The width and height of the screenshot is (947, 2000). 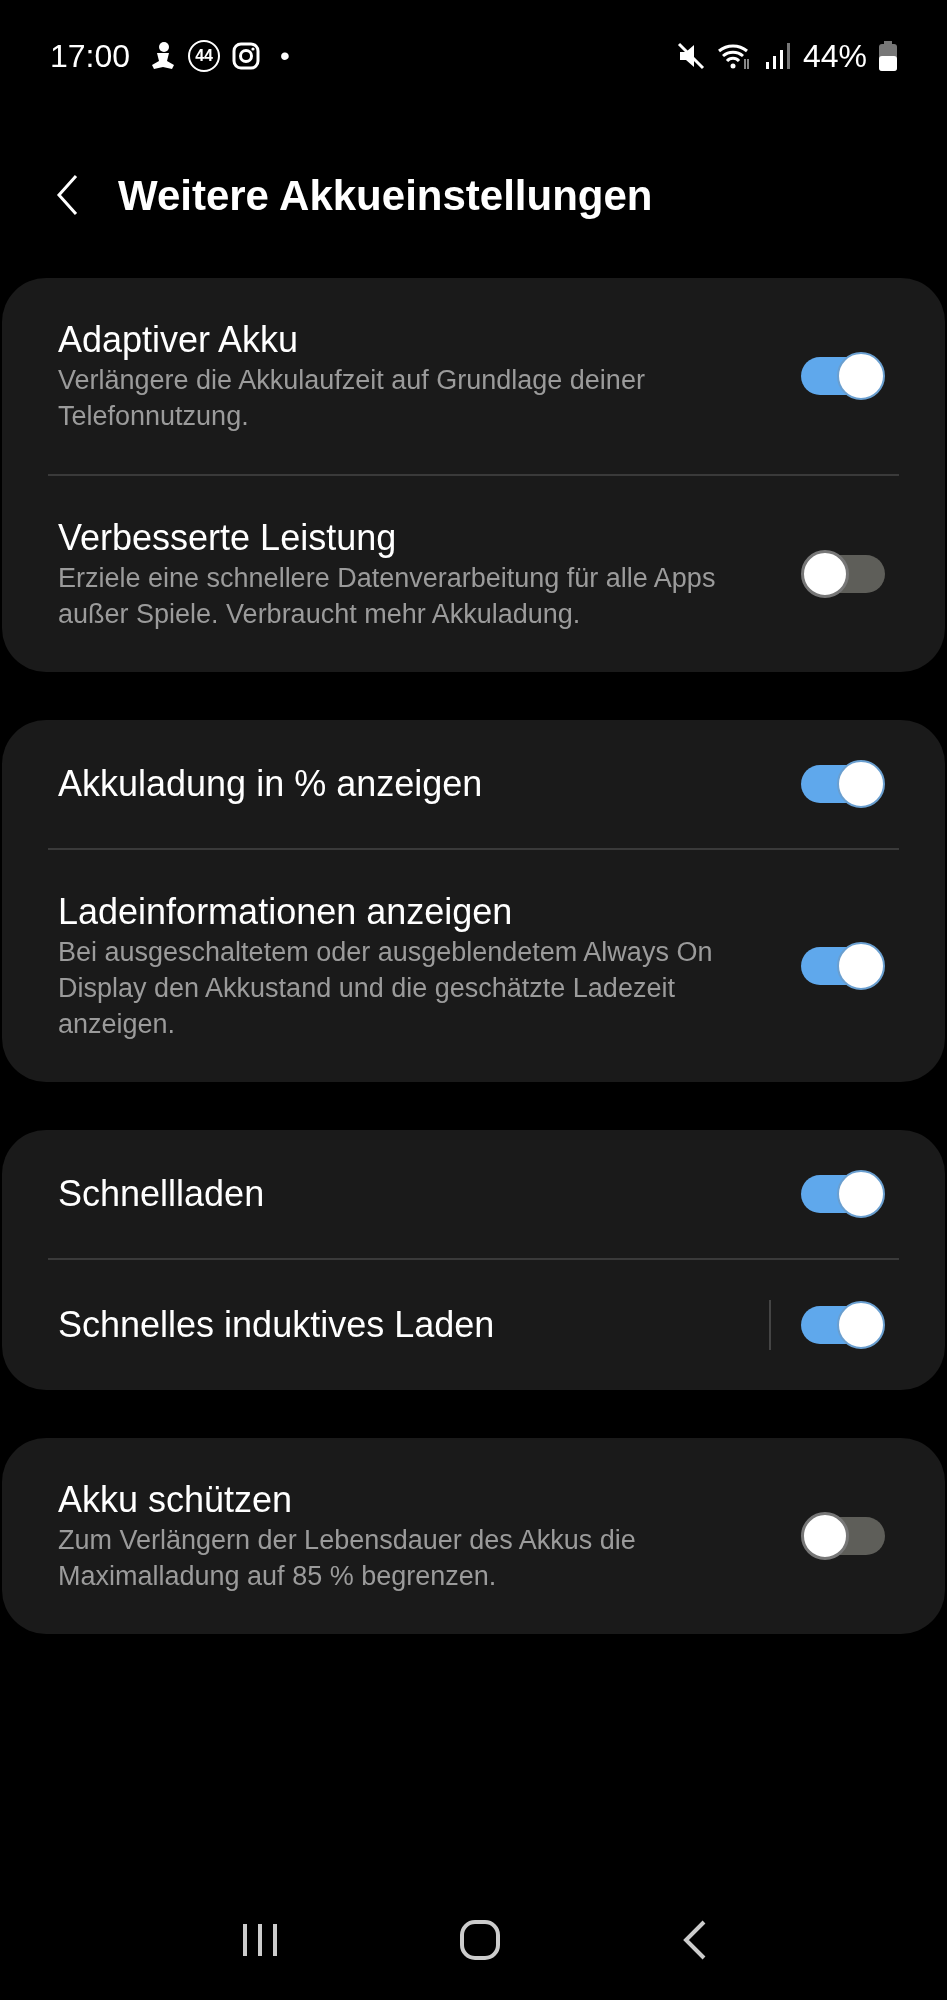 I want to click on page-title: Weitere Akkueinstellungen, so click(x=385, y=195).